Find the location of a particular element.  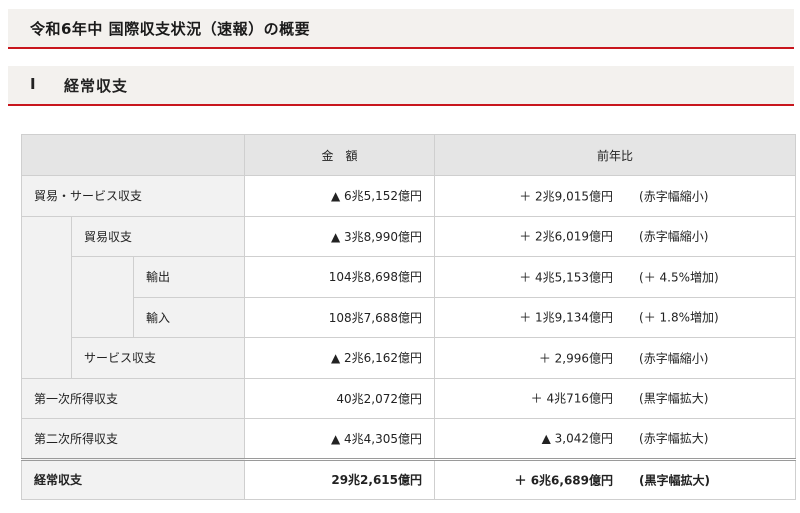

table-row: サービス収支 ▲ 2兆6,162億円 ＋ 2,996億円 (赤字幅縮小) is located at coordinates (409, 358).